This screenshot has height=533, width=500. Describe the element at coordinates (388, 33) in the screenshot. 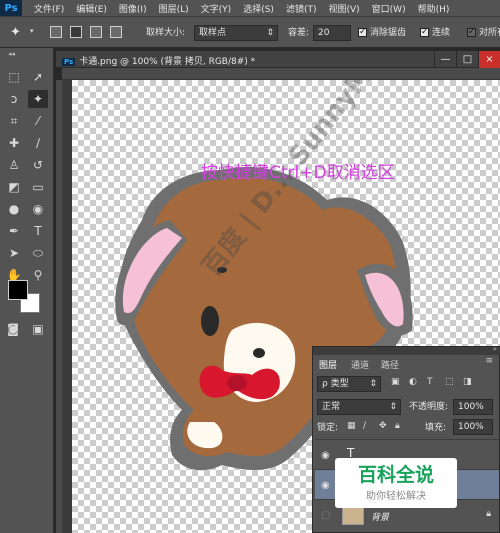

I see `antialias-label: 消除锯齿` at that location.